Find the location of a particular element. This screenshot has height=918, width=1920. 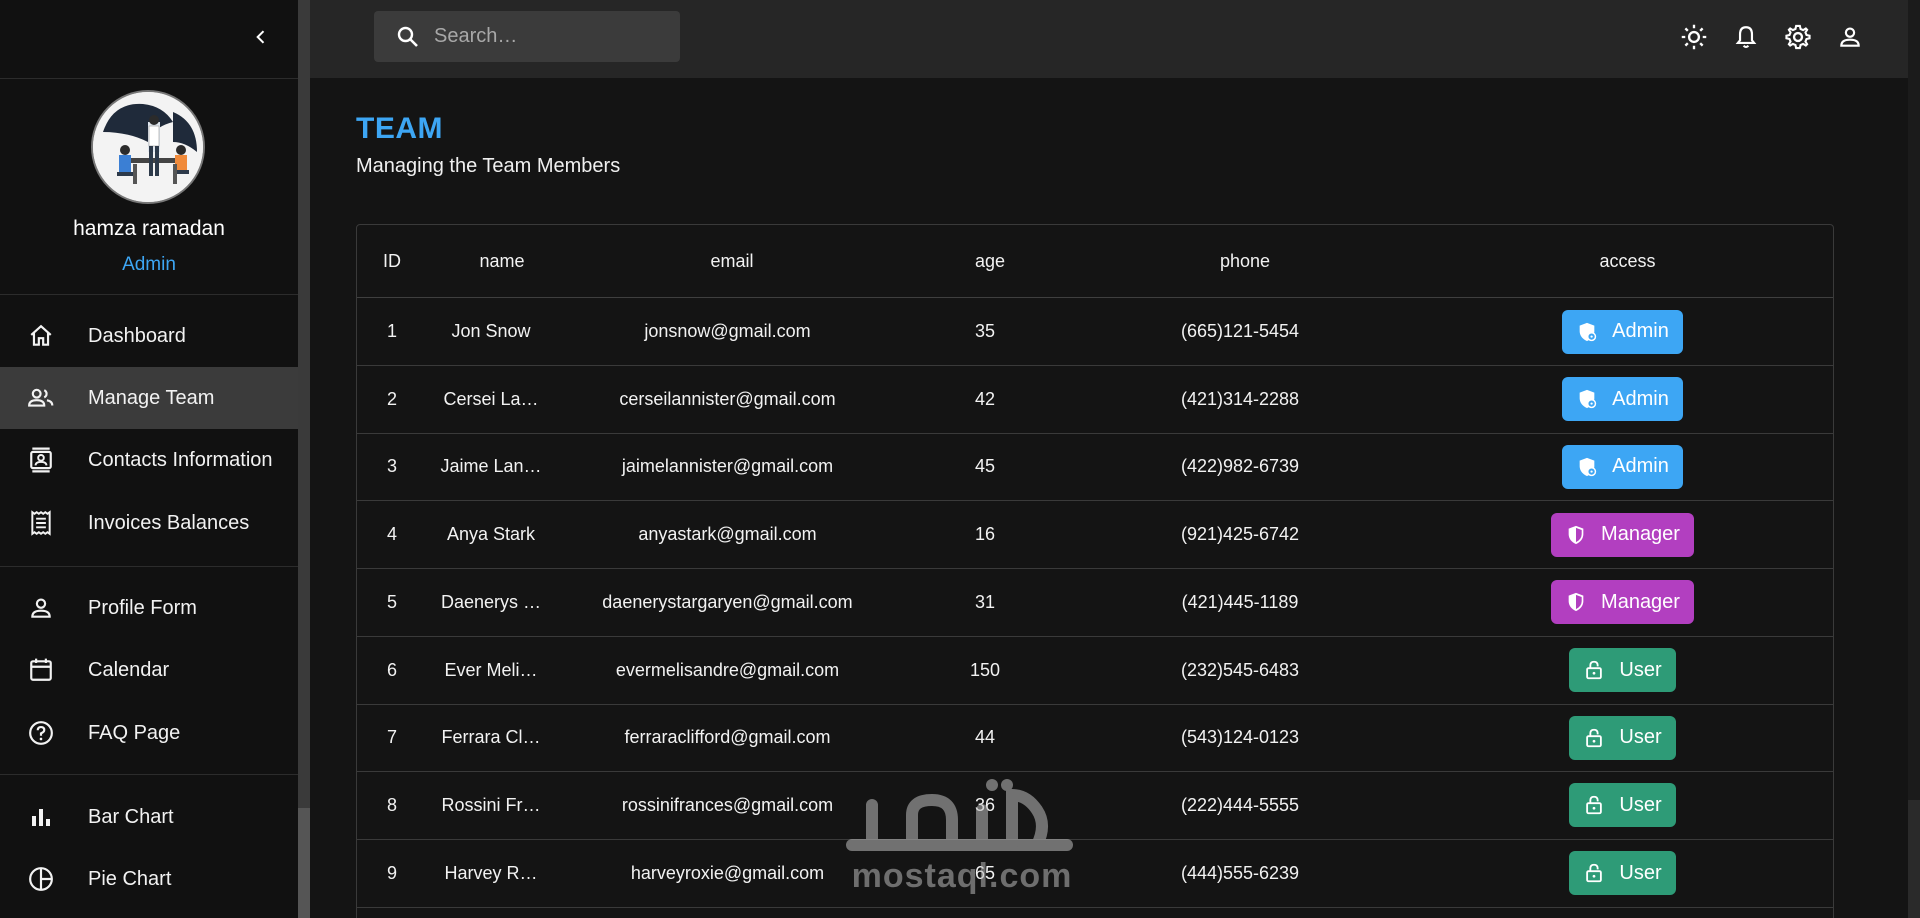

table-header: ID name email age phone access is located at coordinates (1095, 261).